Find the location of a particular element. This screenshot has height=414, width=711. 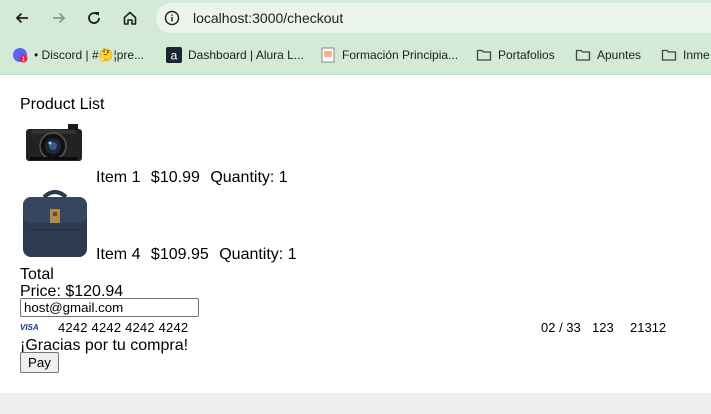

total-label: Total is located at coordinates (37, 274).